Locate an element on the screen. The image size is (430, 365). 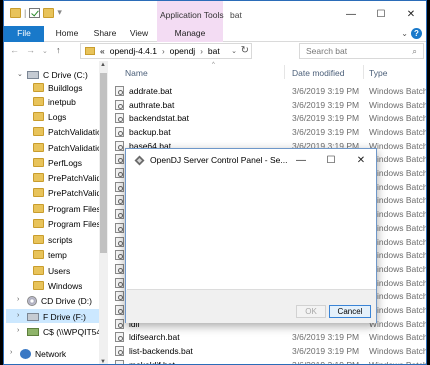
refresh-icon: ↻ is located at coordinates (245, 50).